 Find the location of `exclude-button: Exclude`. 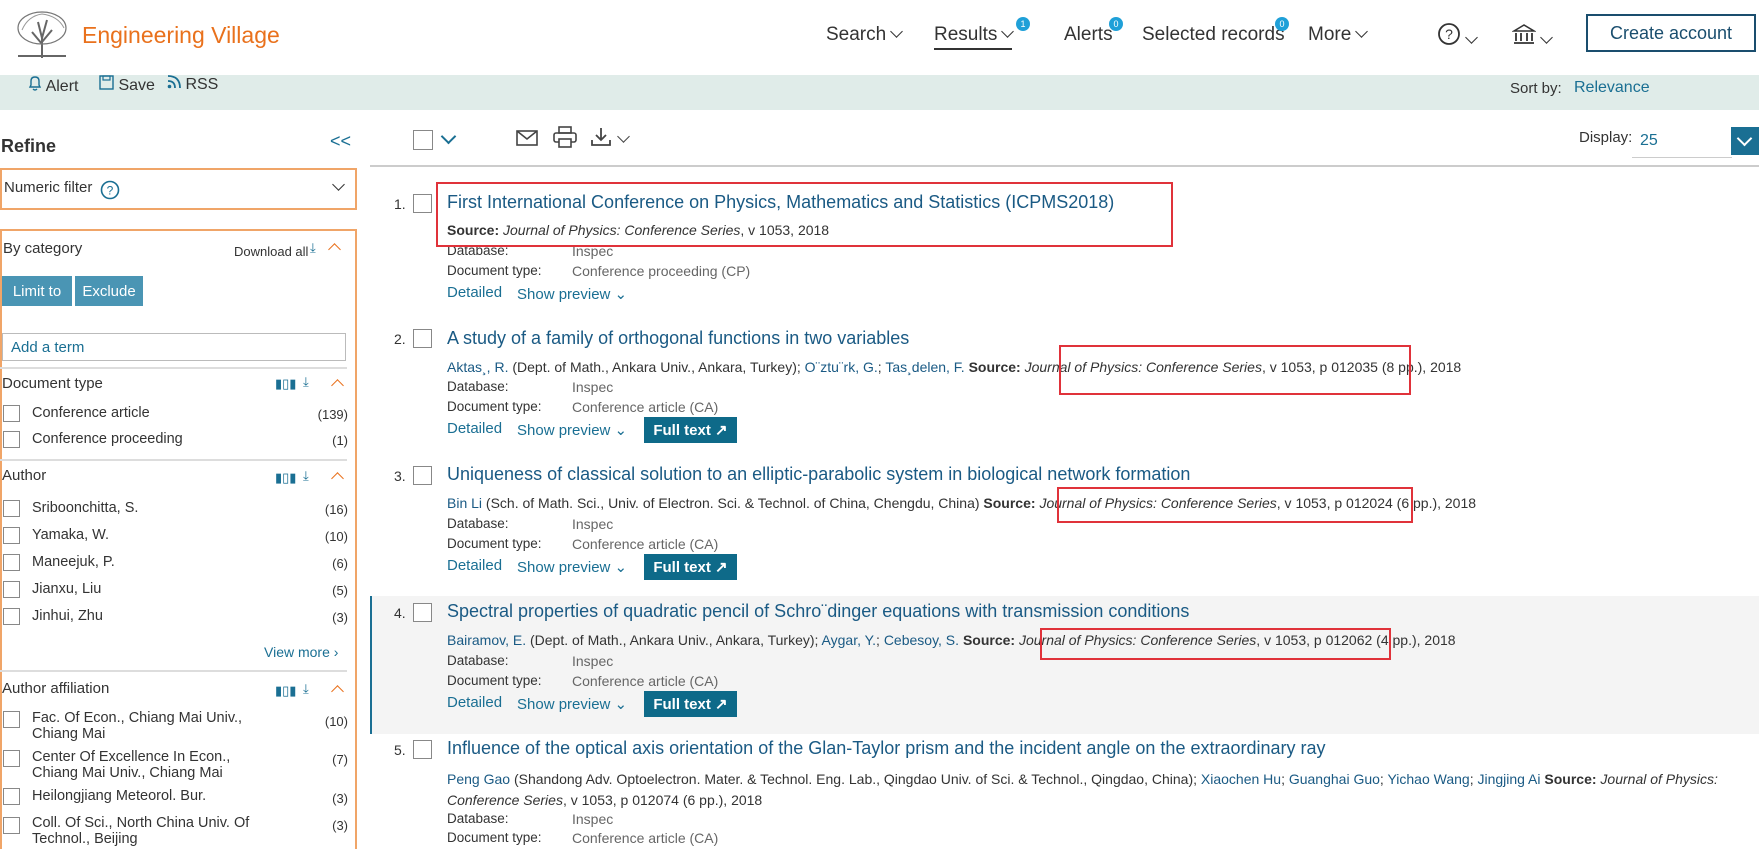

exclude-button: Exclude is located at coordinates (109, 291).